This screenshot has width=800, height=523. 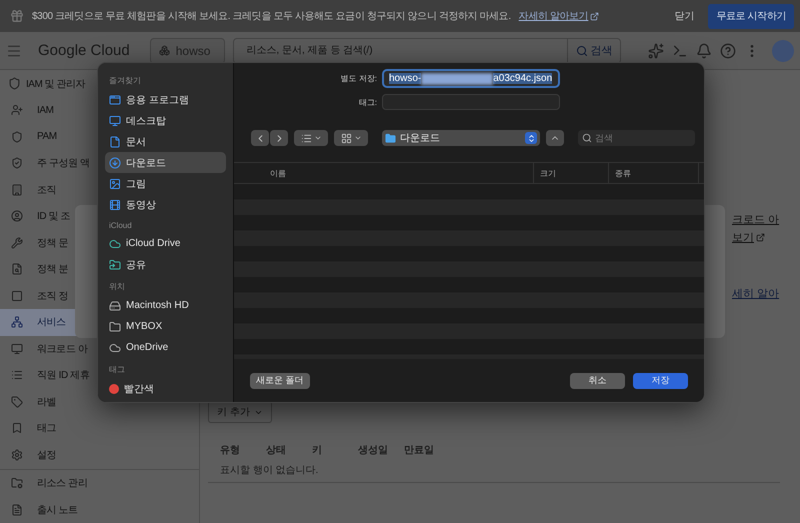 What do you see at coordinates (230, 450) in the screenshot?
I see `column-header: 유형` at bounding box center [230, 450].